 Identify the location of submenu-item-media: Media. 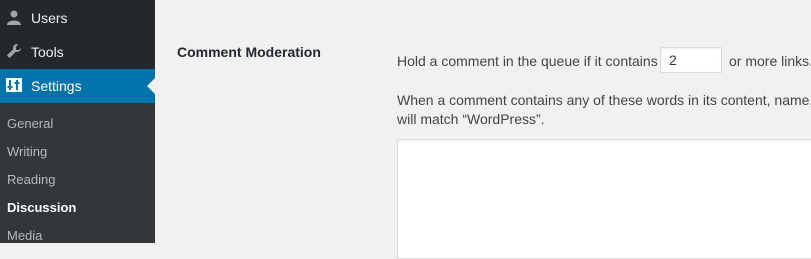
(24, 235).